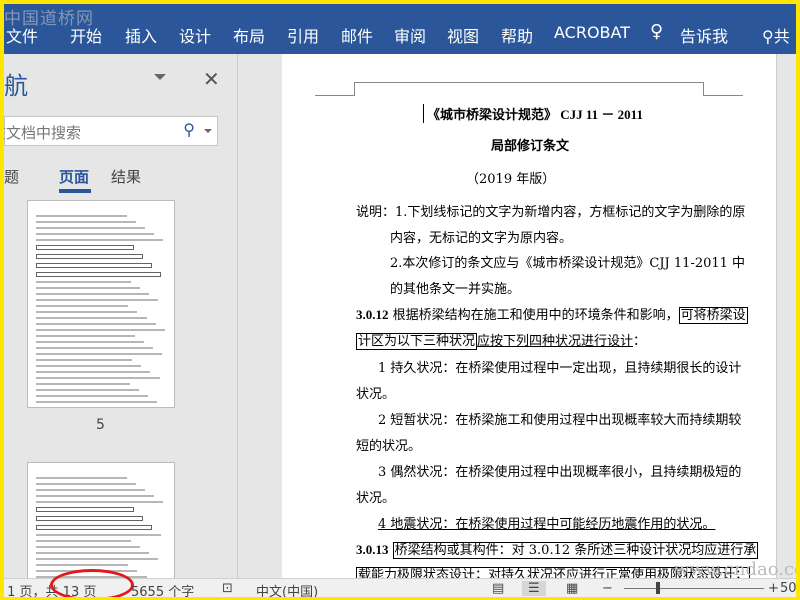  Describe the element at coordinates (776, 35) in the screenshot. I see `share-button: ⚲共` at that location.